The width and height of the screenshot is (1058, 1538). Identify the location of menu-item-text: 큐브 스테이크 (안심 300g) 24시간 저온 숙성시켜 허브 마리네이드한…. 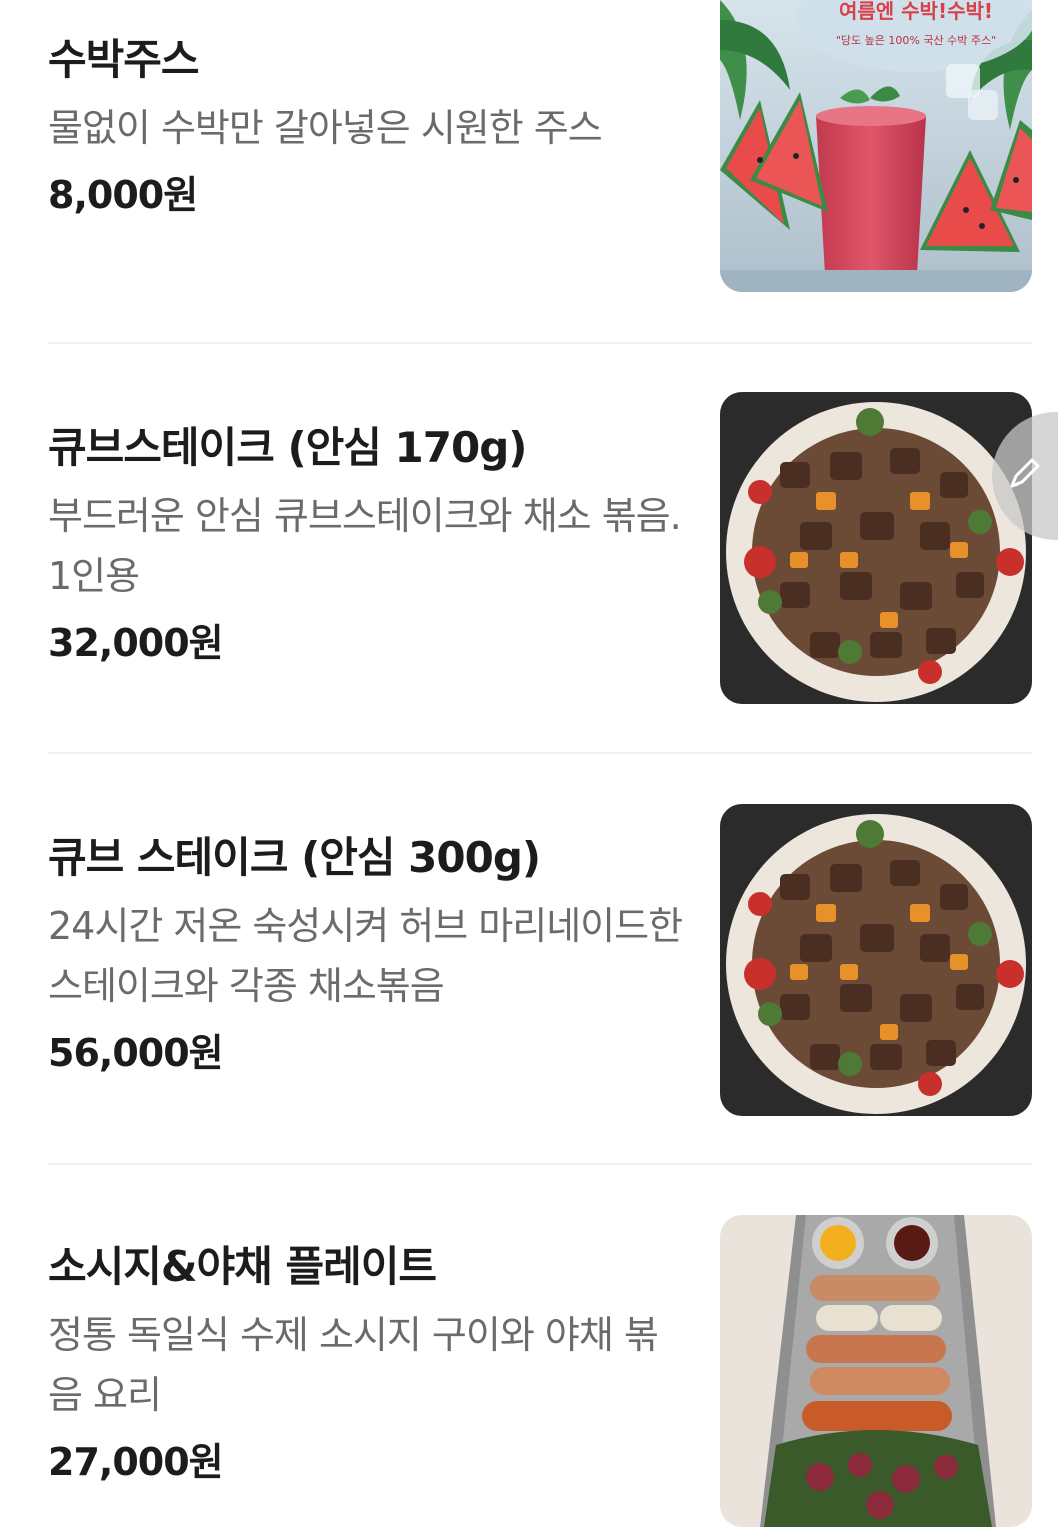
(368, 955).